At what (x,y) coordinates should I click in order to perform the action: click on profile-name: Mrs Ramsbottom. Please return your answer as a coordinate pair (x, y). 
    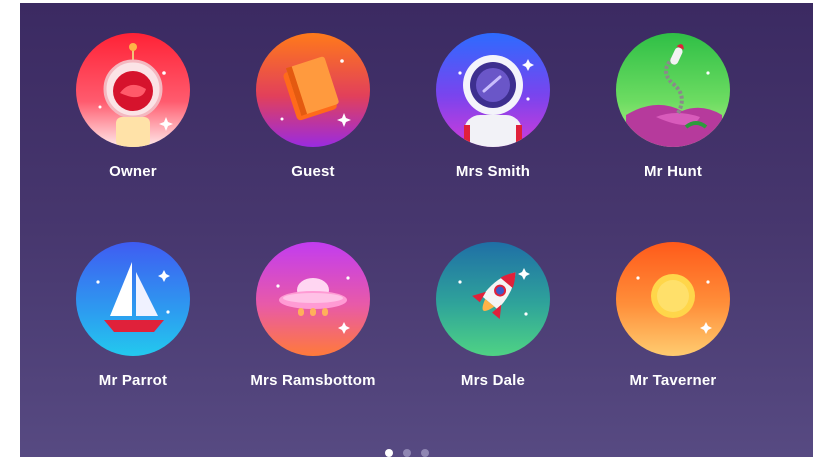
    Looking at the image, I should click on (313, 380).